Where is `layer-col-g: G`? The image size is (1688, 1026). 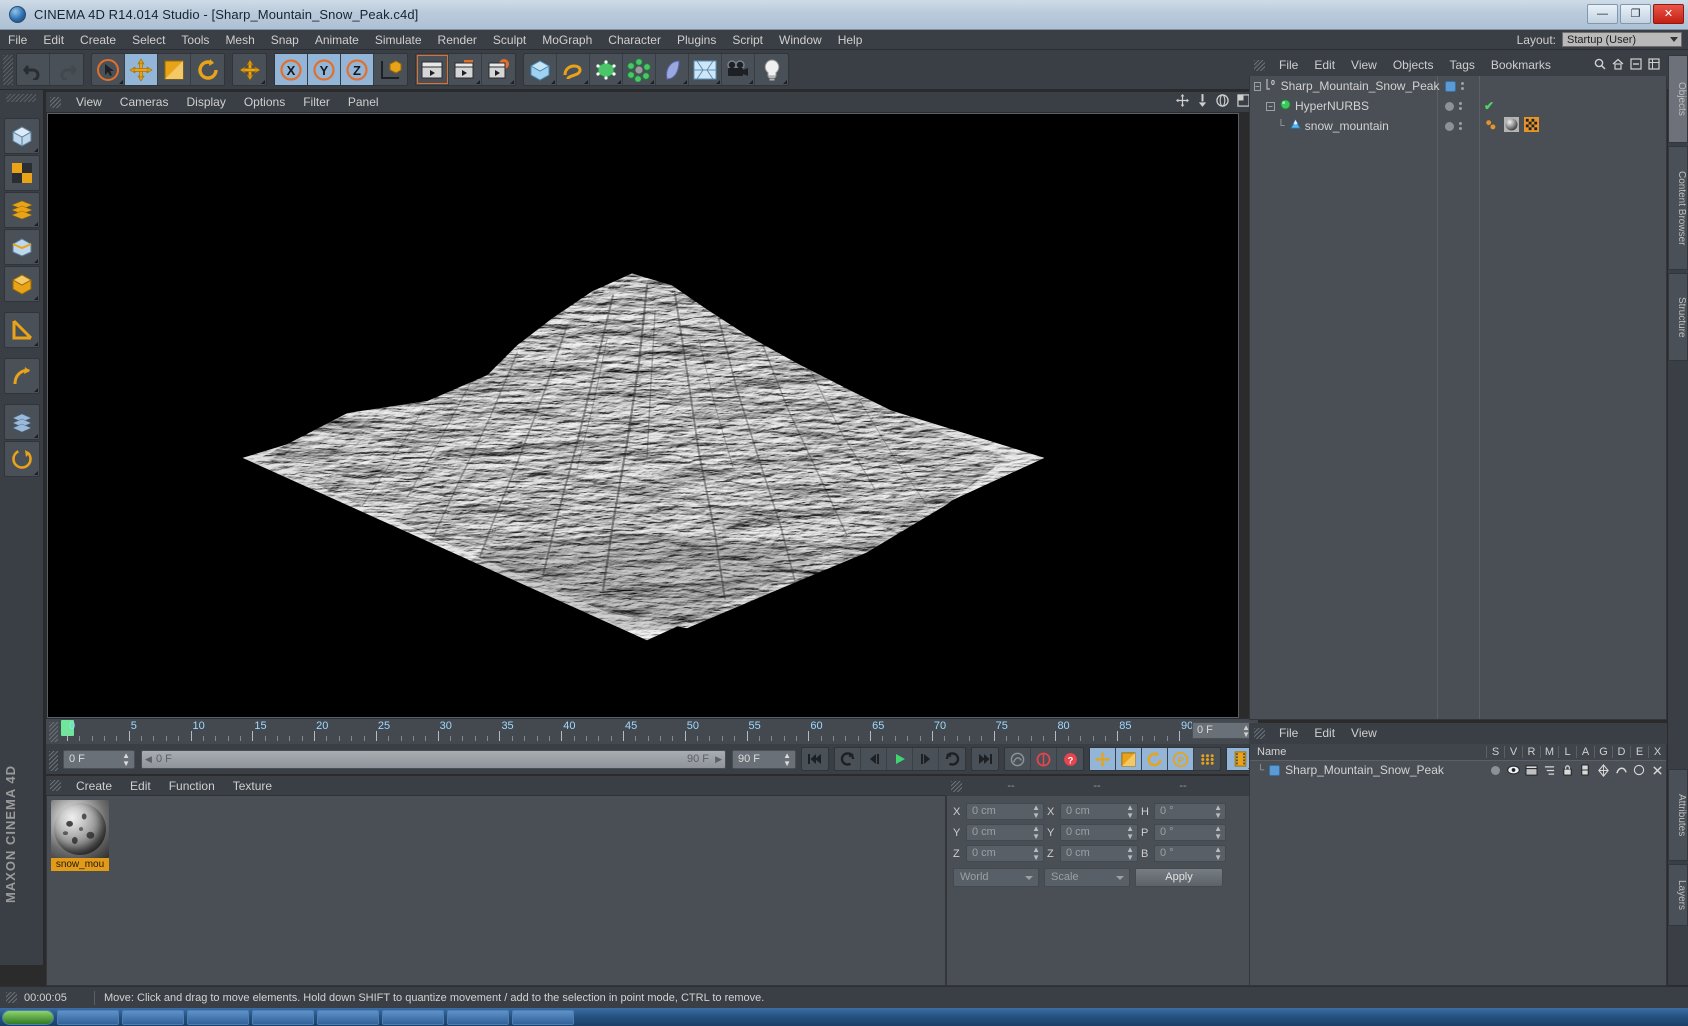
layer-col-g: G is located at coordinates (1603, 752).